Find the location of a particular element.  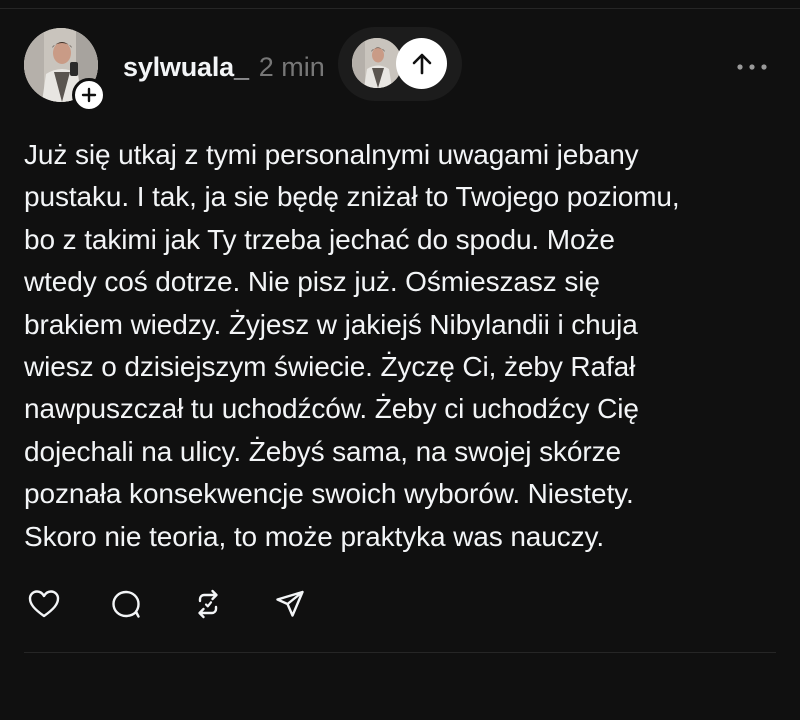

more-horizontal-icon is located at coordinates (752, 67).